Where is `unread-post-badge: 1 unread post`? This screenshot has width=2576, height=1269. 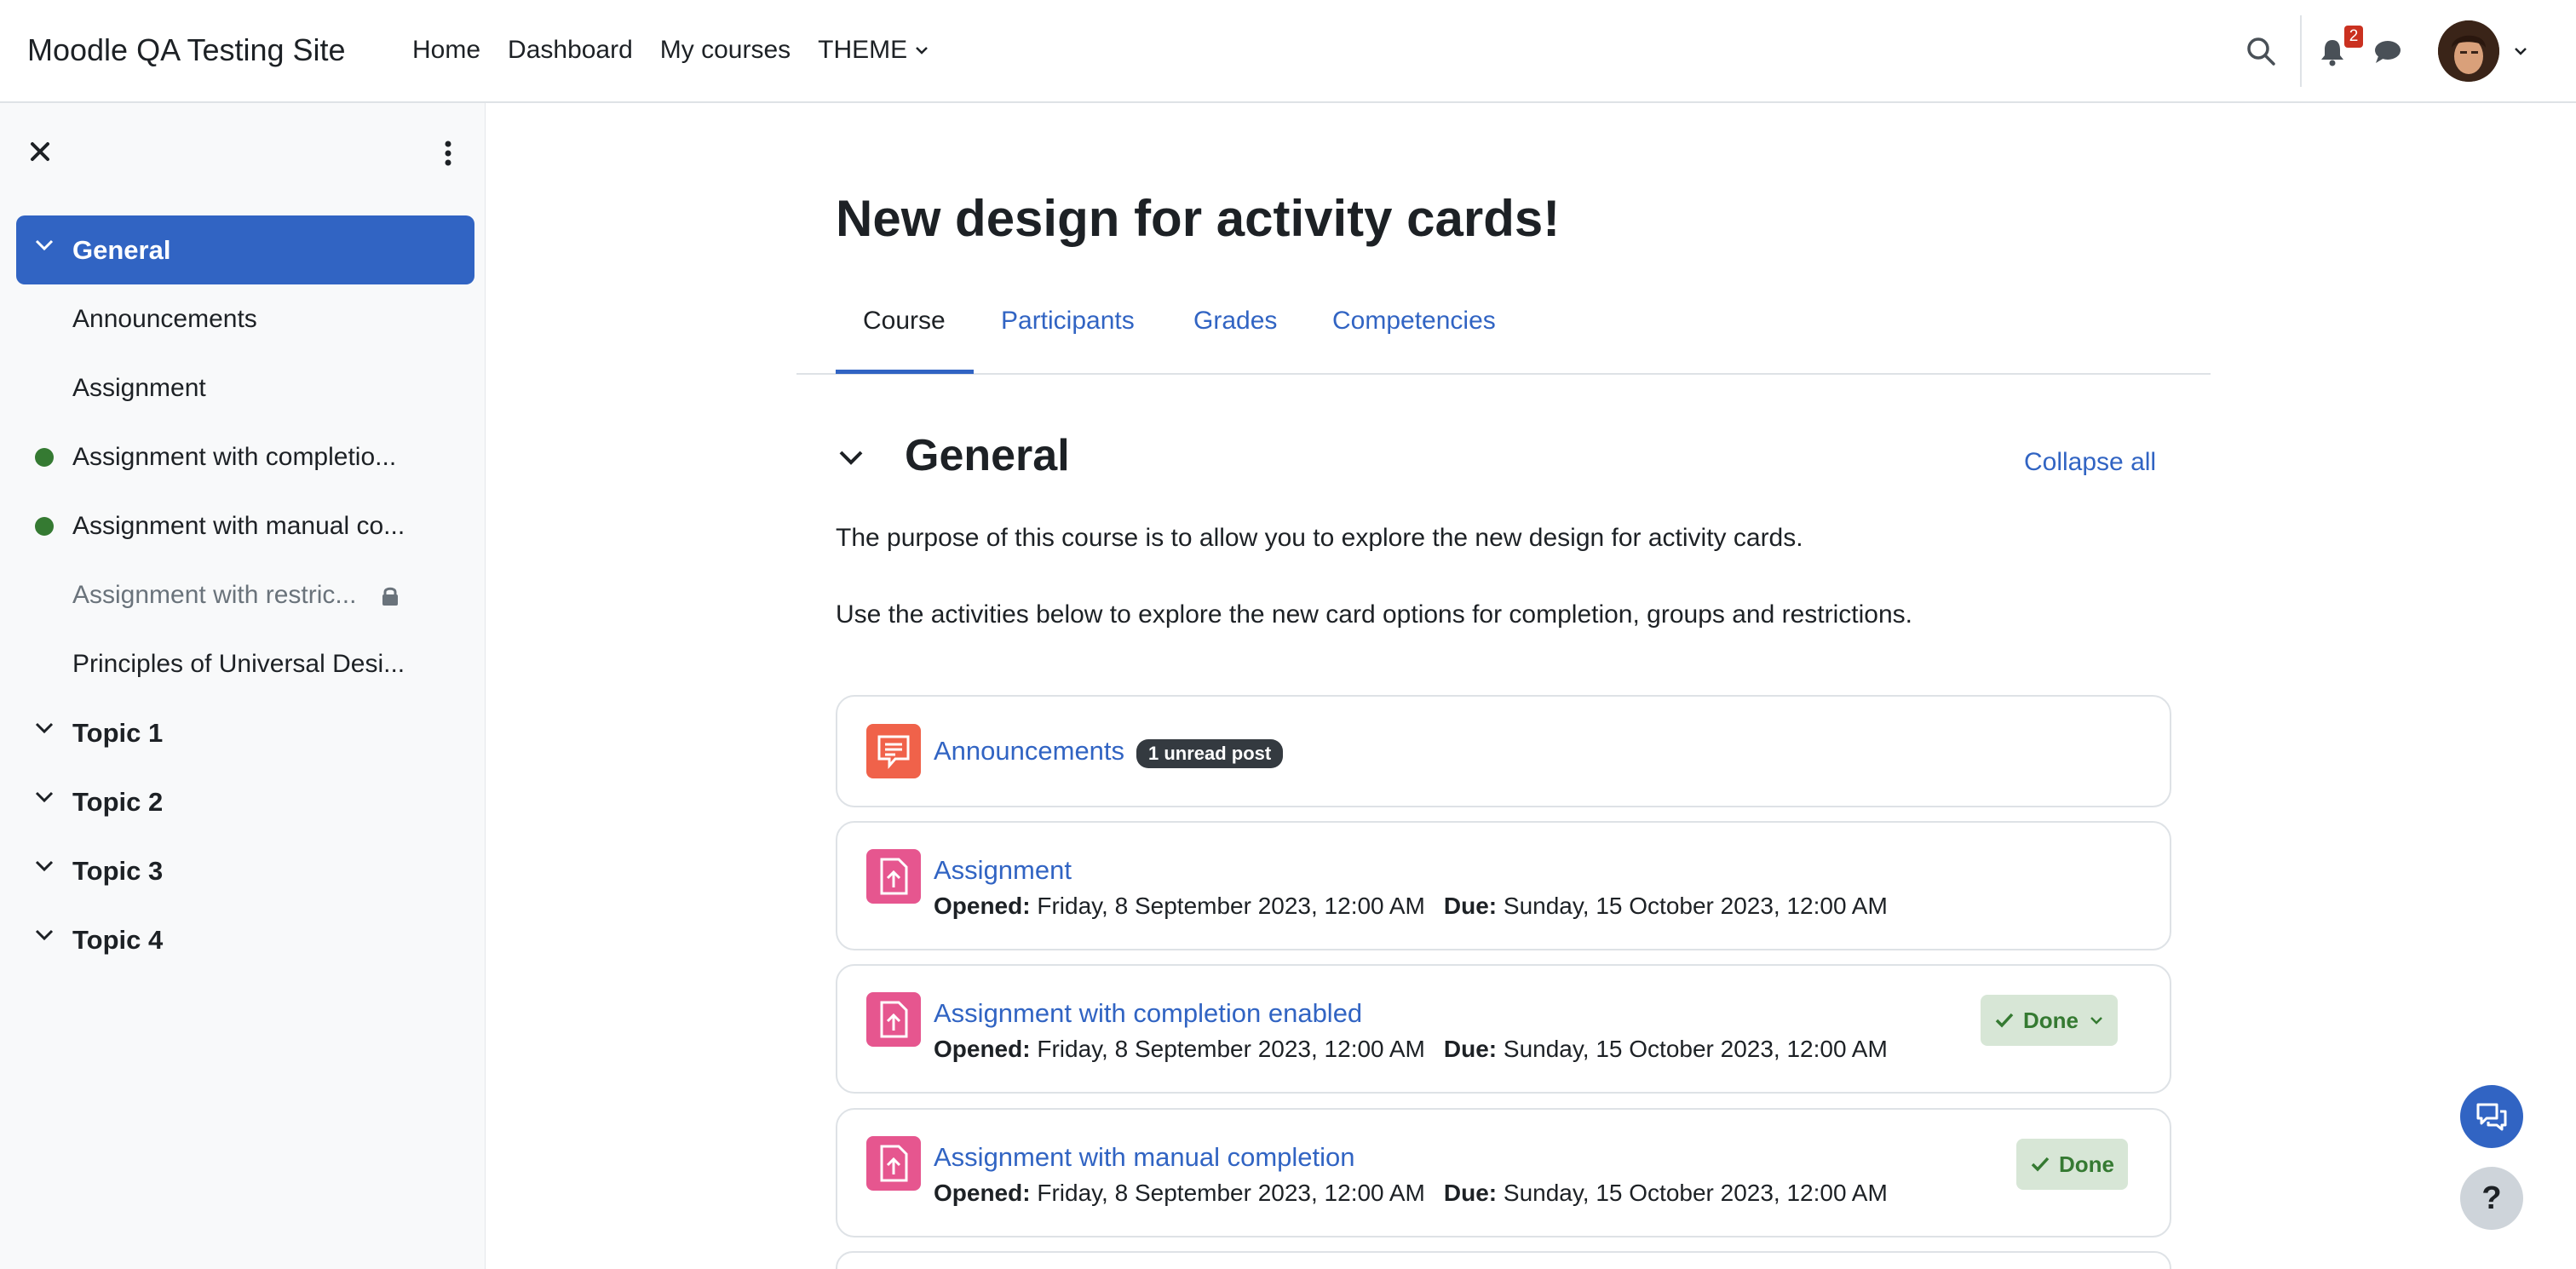 unread-post-badge: 1 unread post is located at coordinates (1210, 753).